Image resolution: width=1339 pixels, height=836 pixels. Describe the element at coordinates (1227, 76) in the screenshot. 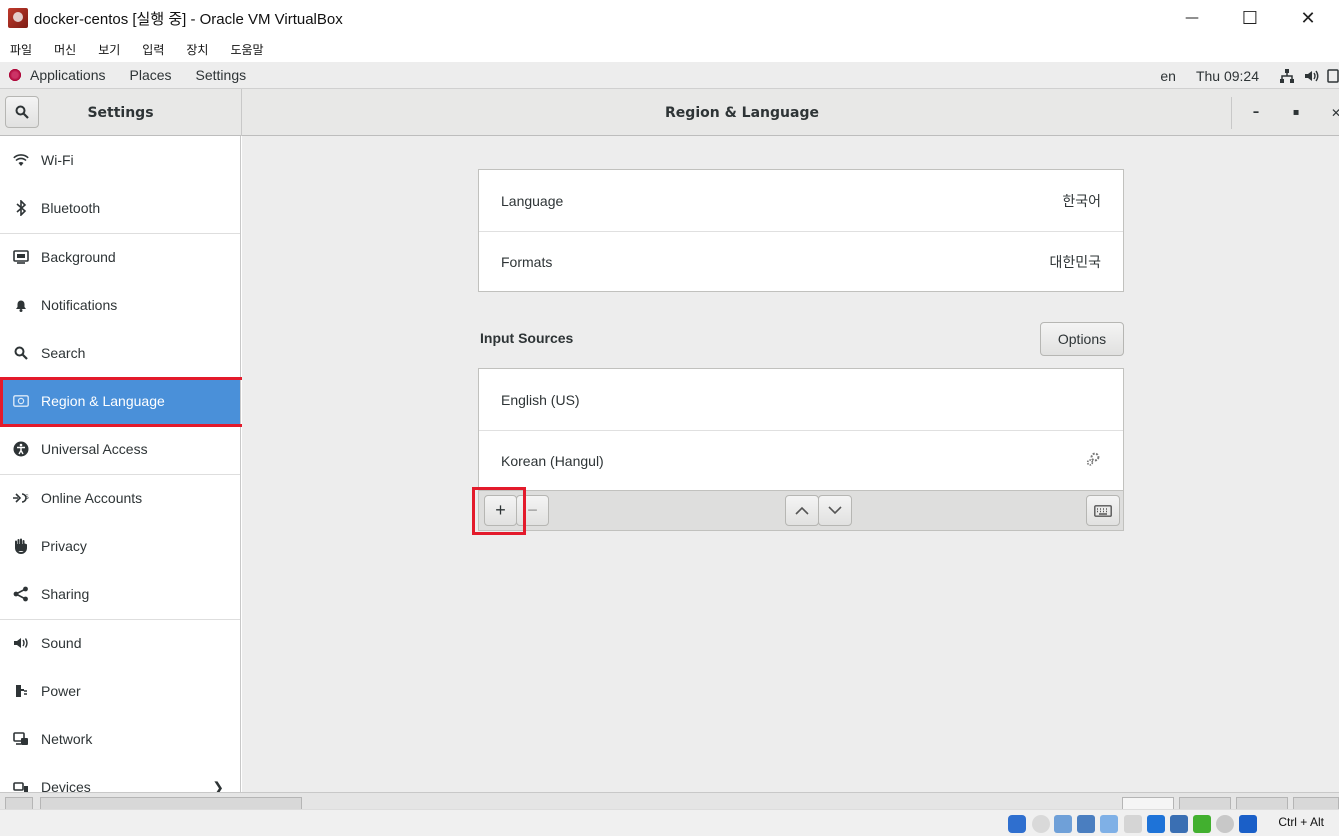

I see `clock: Thu 09:24` at that location.